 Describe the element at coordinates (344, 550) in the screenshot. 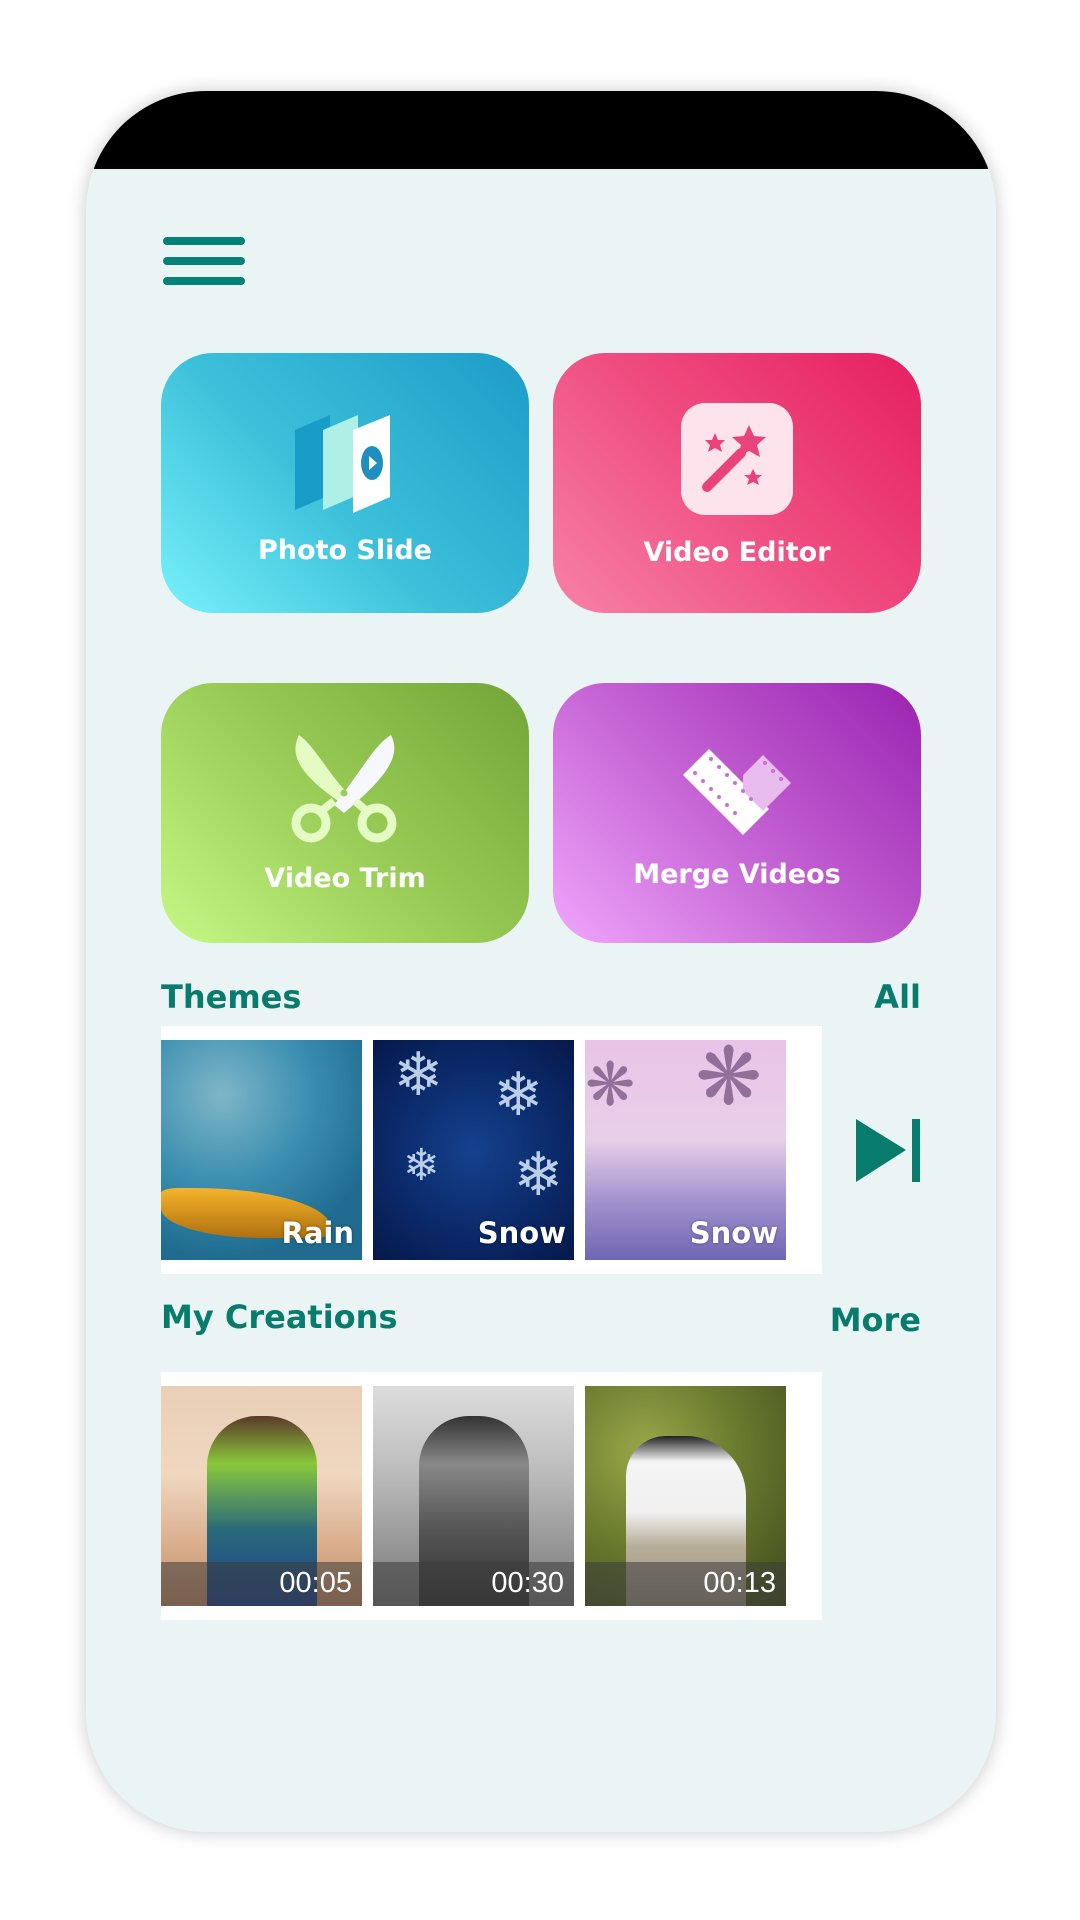

I see `photo-slide-label: Photo Slide` at that location.